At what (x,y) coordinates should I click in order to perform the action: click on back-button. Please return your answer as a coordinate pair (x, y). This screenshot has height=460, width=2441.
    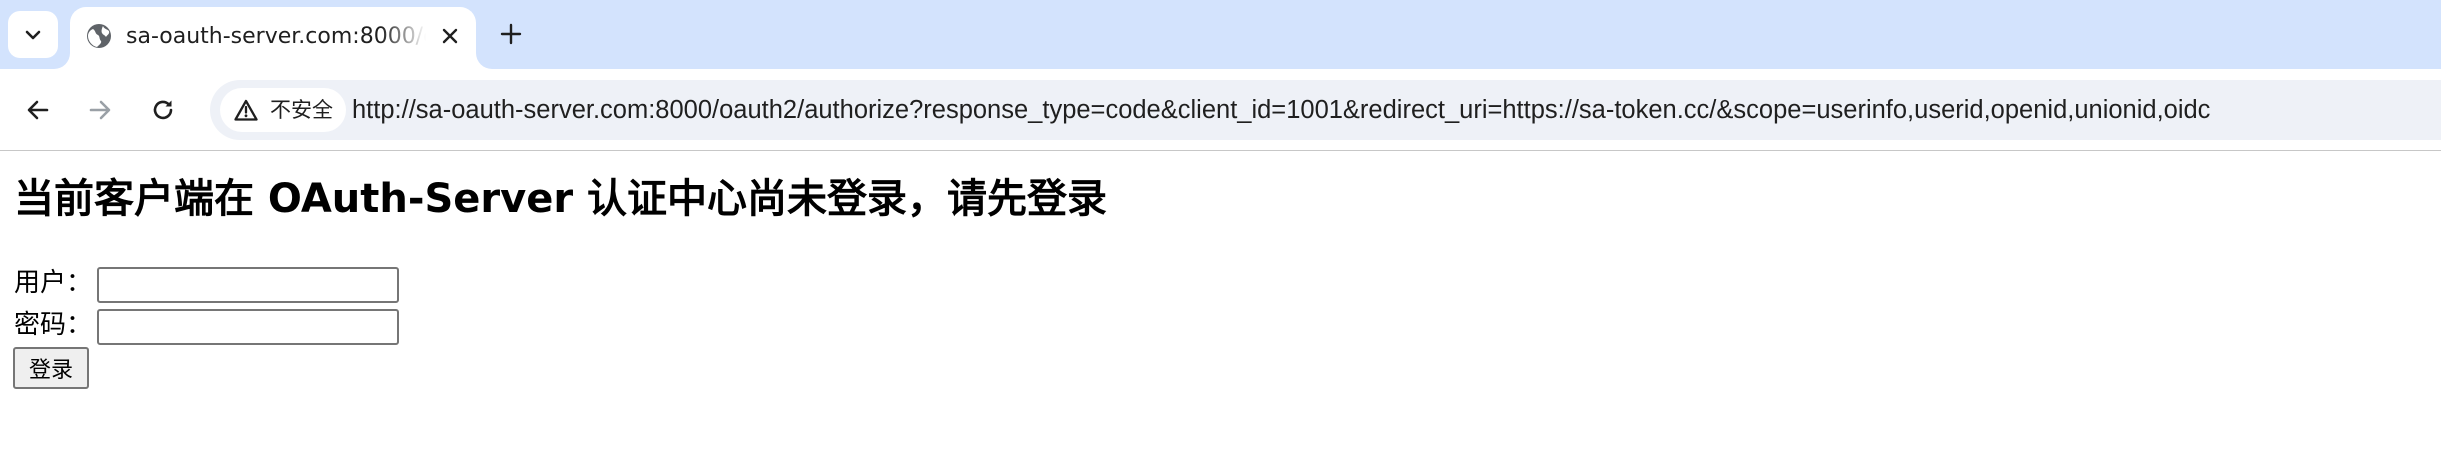
    Looking at the image, I should click on (38, 110).